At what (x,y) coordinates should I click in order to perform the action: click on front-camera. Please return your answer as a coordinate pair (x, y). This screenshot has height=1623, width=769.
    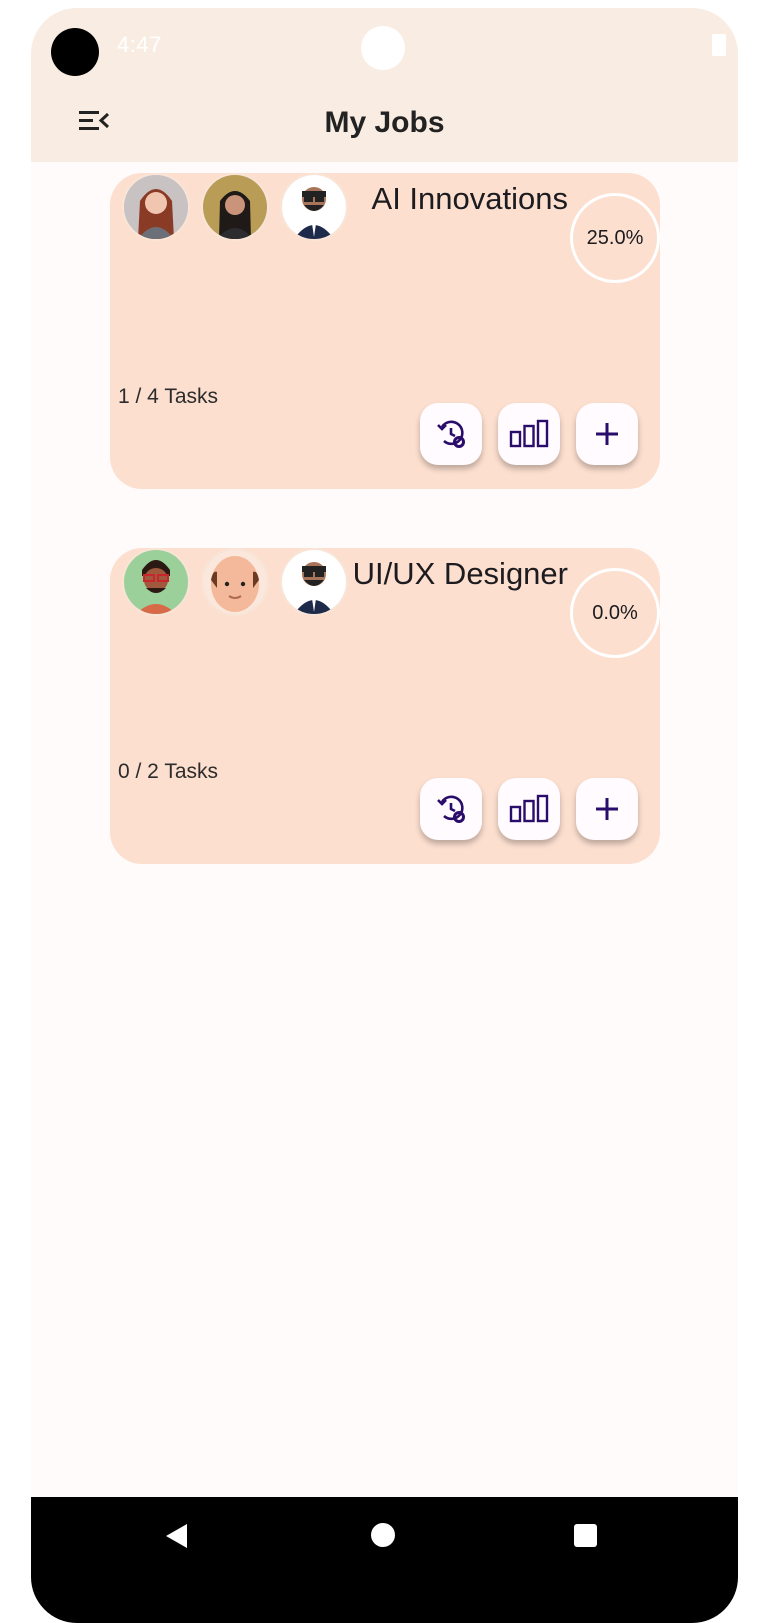
    Looking at the image, I should click on (75, 52).